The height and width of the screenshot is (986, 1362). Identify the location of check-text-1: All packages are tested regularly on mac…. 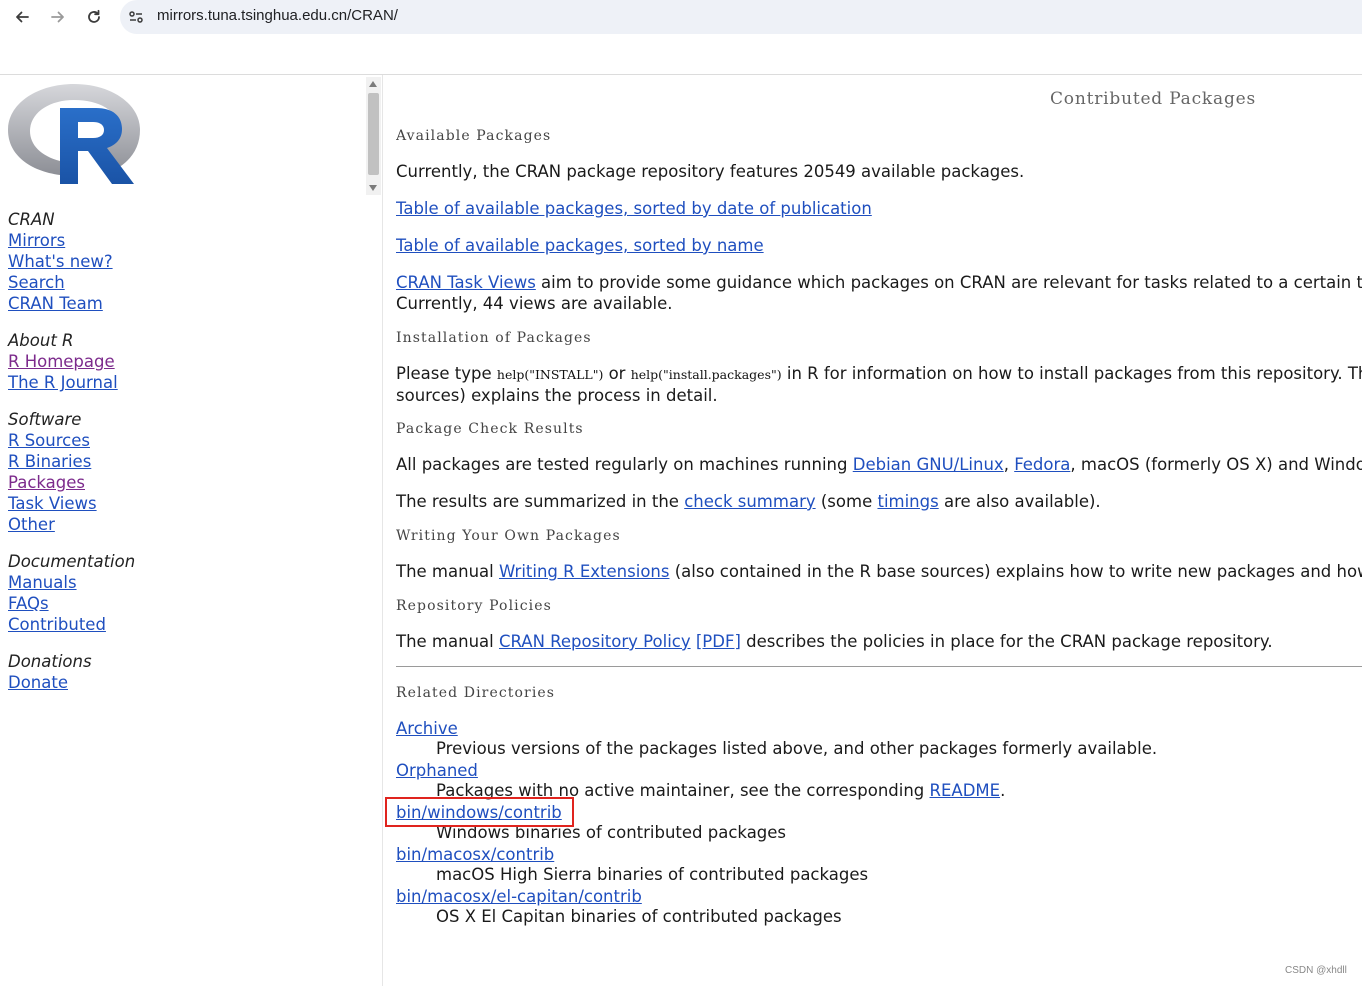
(624, 464).